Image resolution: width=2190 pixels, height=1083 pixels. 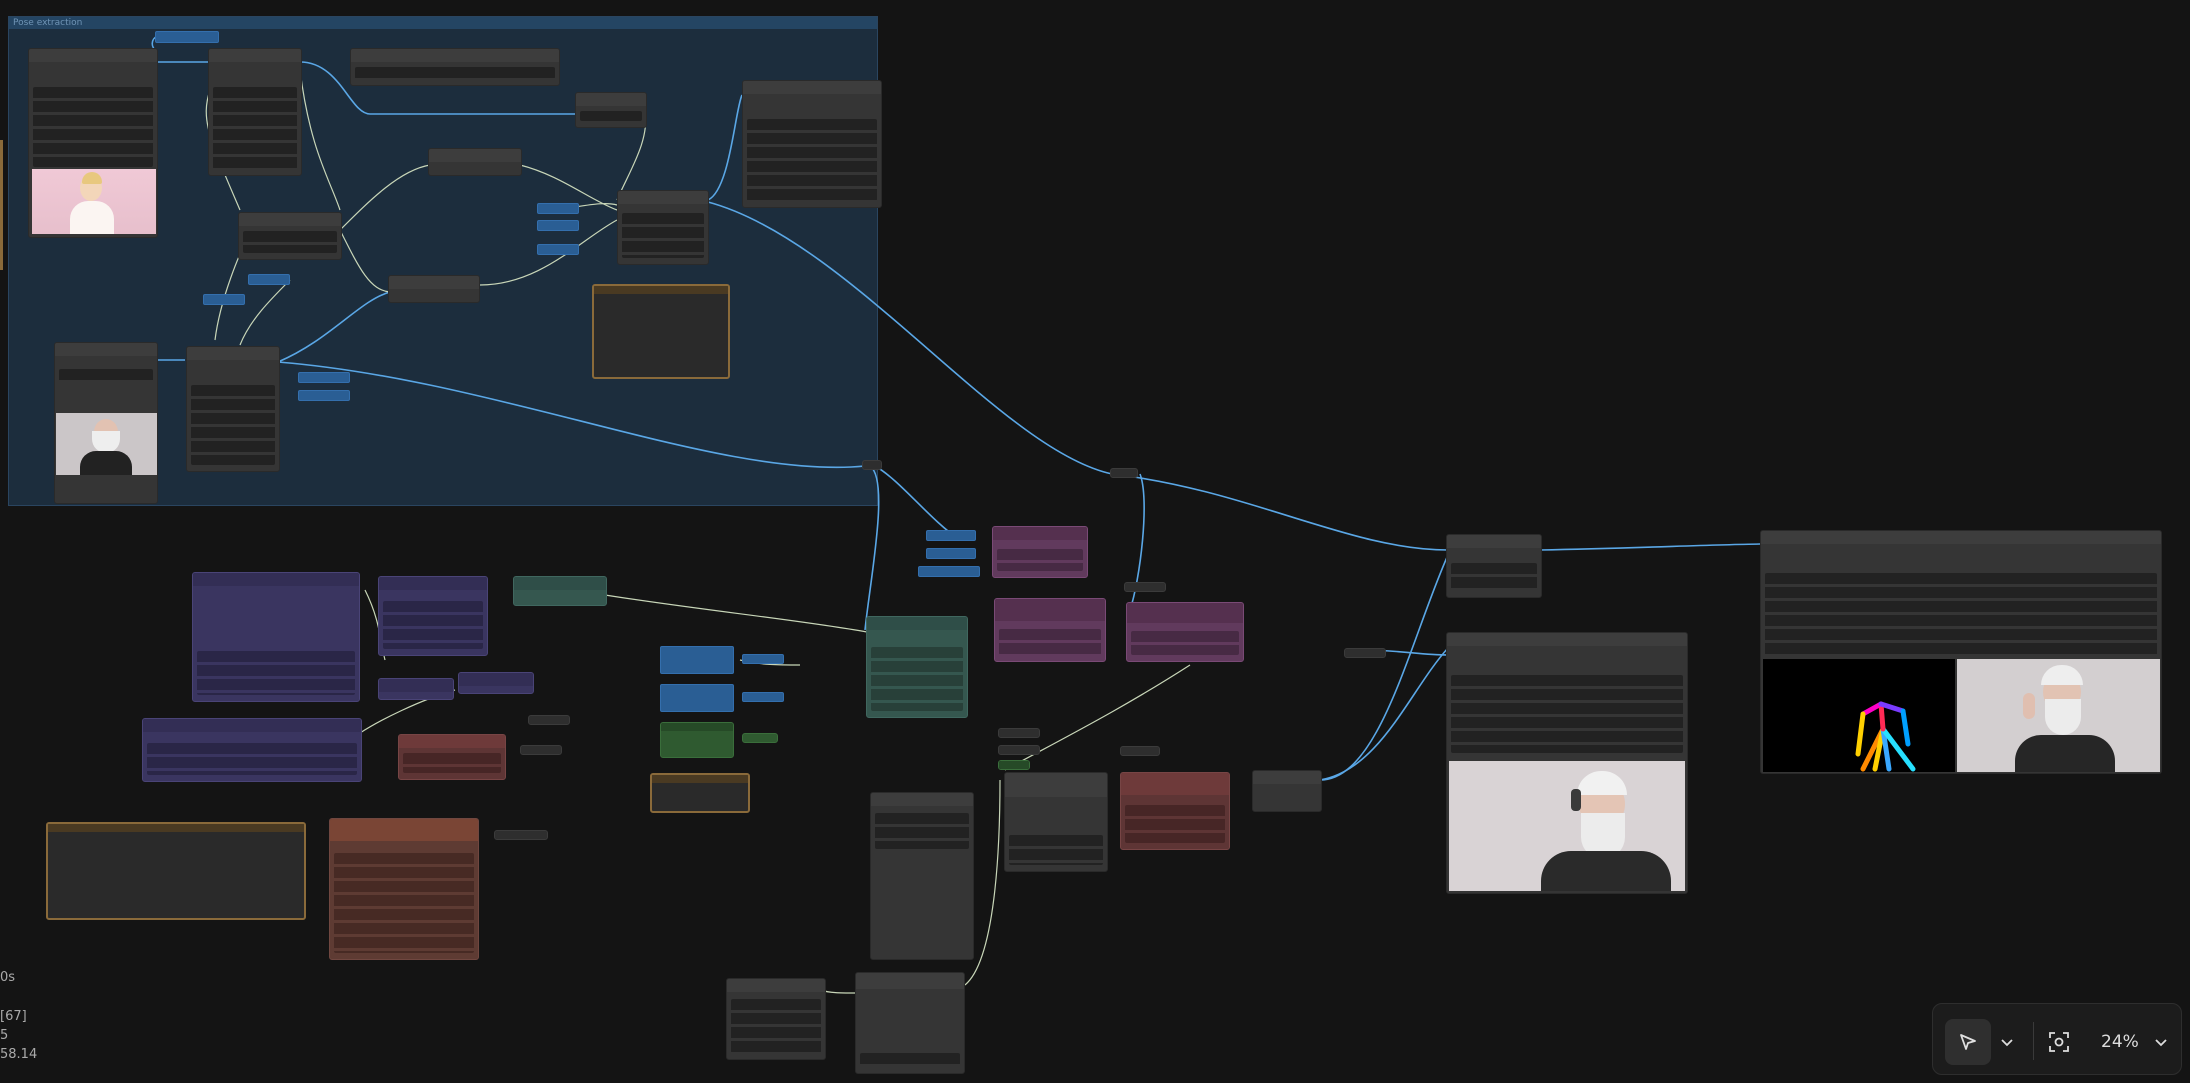 What do you see at coordinates (910, 1023) in the screenshot?
I see `seed-node` at bounding box center [910, 1023].